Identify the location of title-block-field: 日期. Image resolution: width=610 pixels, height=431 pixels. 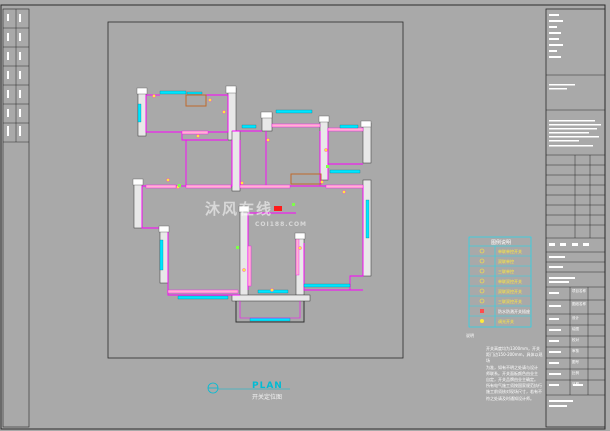
(575, 384).